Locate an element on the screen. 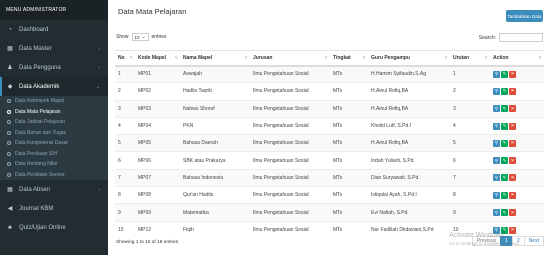  table-cell: 1 is located at coordinates (470, 73).